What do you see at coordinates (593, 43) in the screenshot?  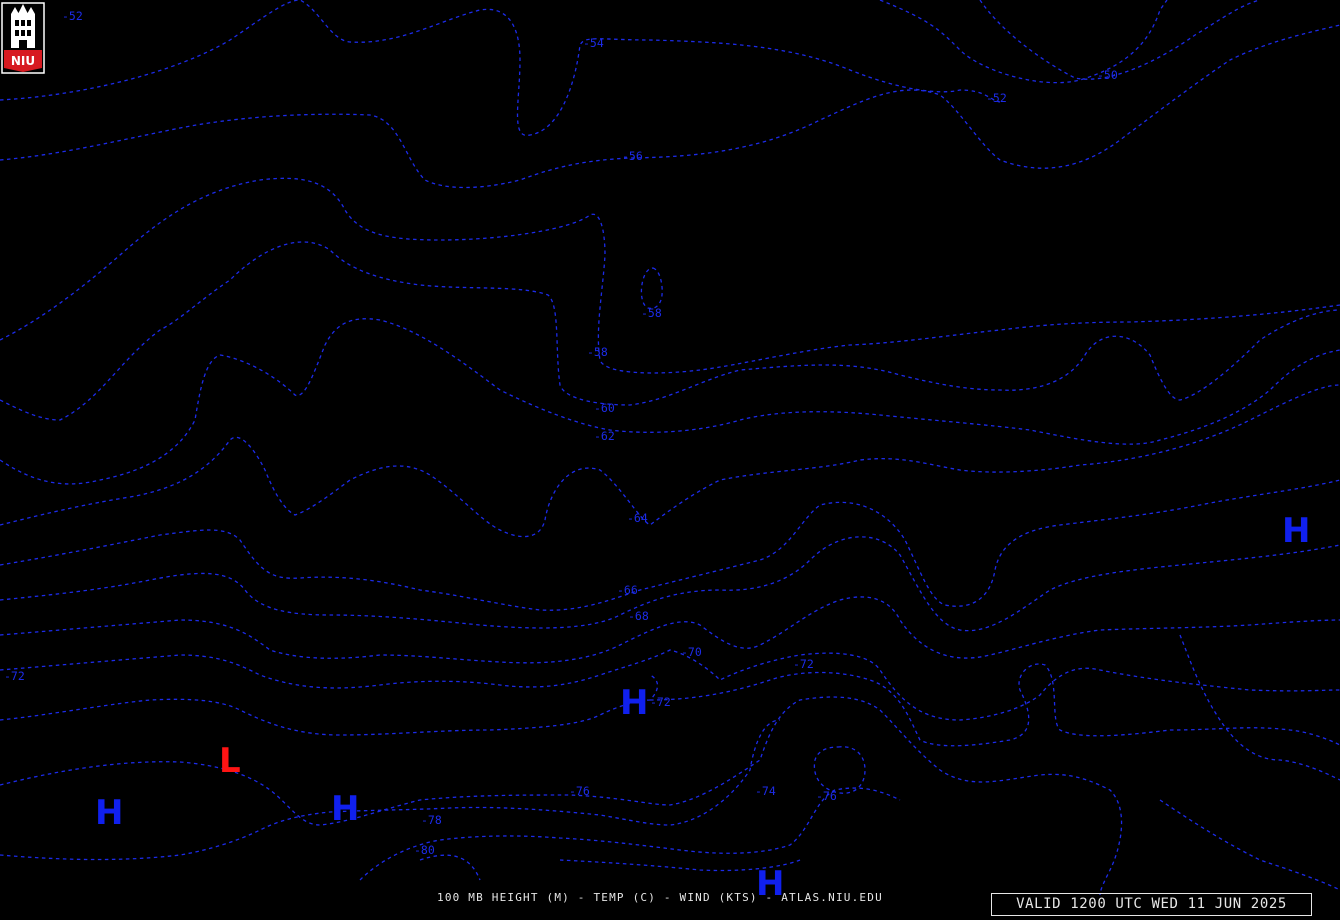 I see `contour-label: -54` at bounding box center [593, 43].